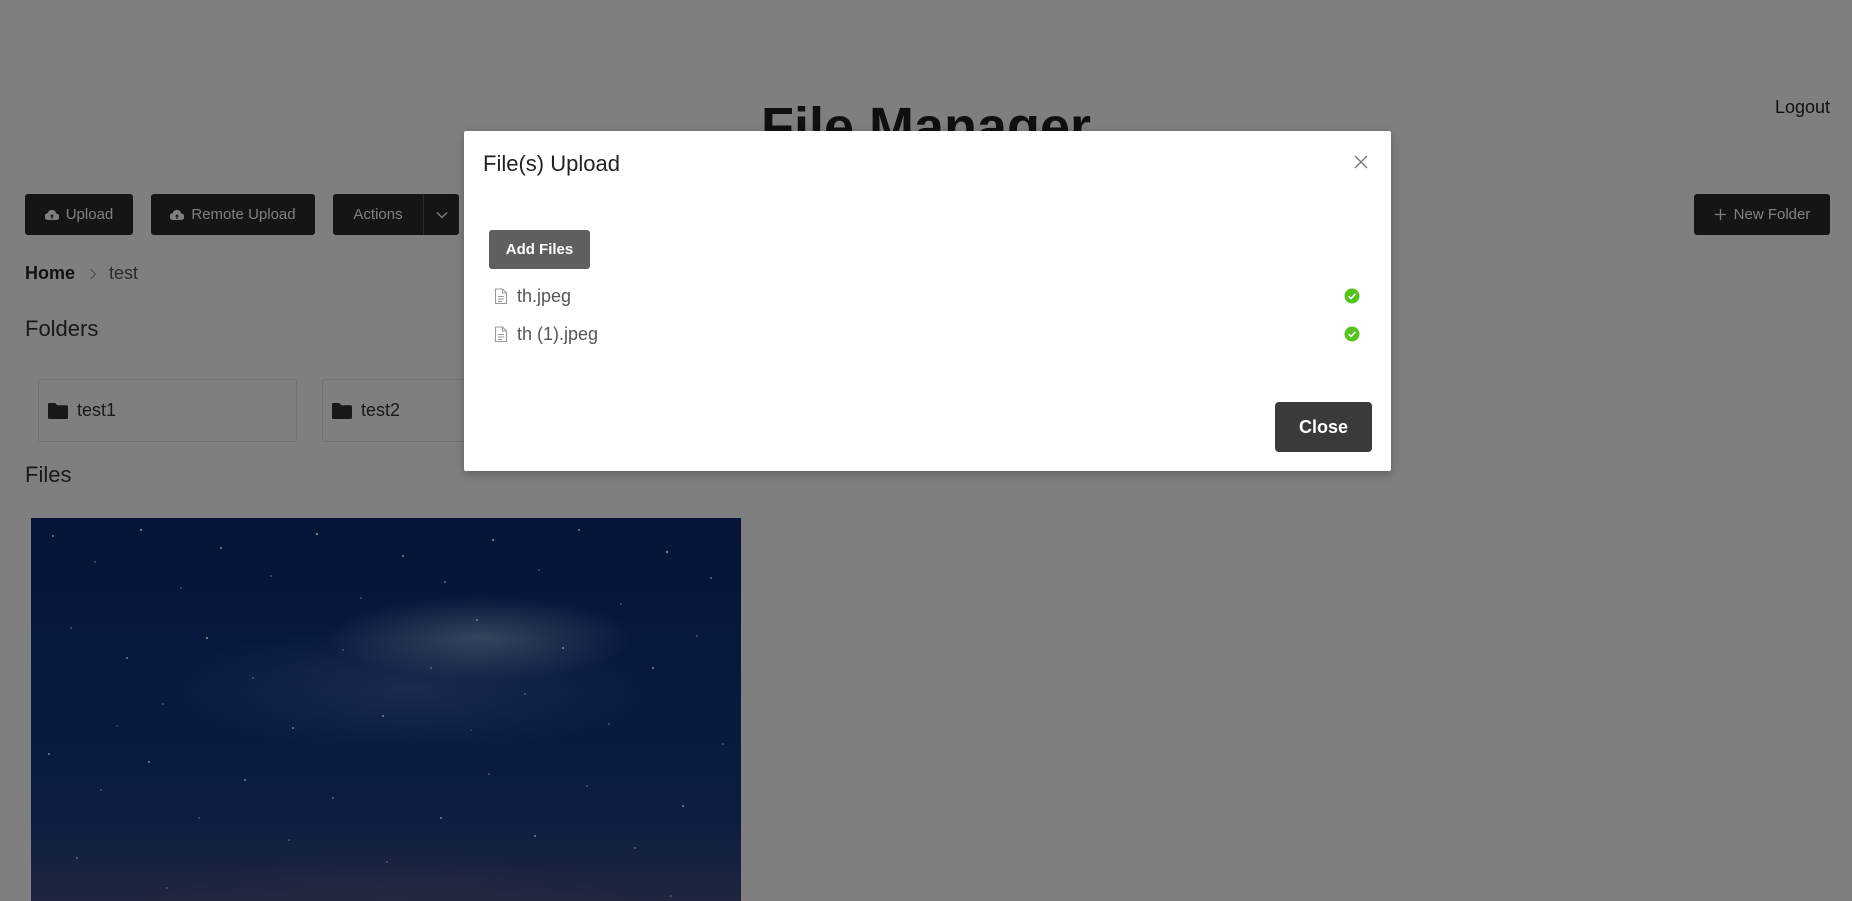 This screenshot has width=1852, height=901. I want to click on add-files-button: Add Files, so click(539, 249).